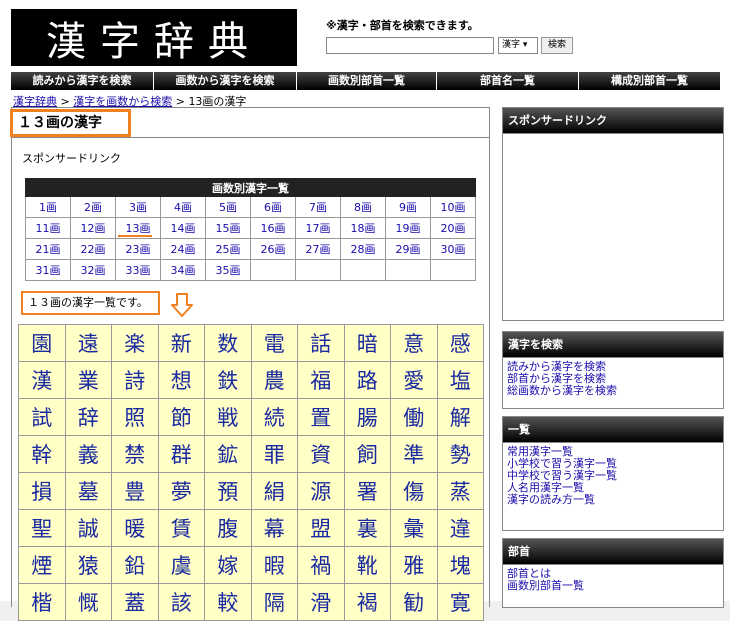 The height and width of the screenshot is (621, 730). What do you see at coordinates (228, 249) in the screenshot?
I see `stroke-link: 25画` at bounding box center [228, 249].